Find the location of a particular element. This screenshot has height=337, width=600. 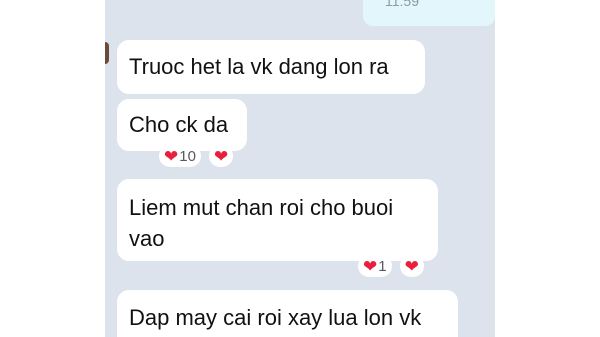

message-bubble: Truoc het la vk dang lon ra is located at coordinates (271, 67).